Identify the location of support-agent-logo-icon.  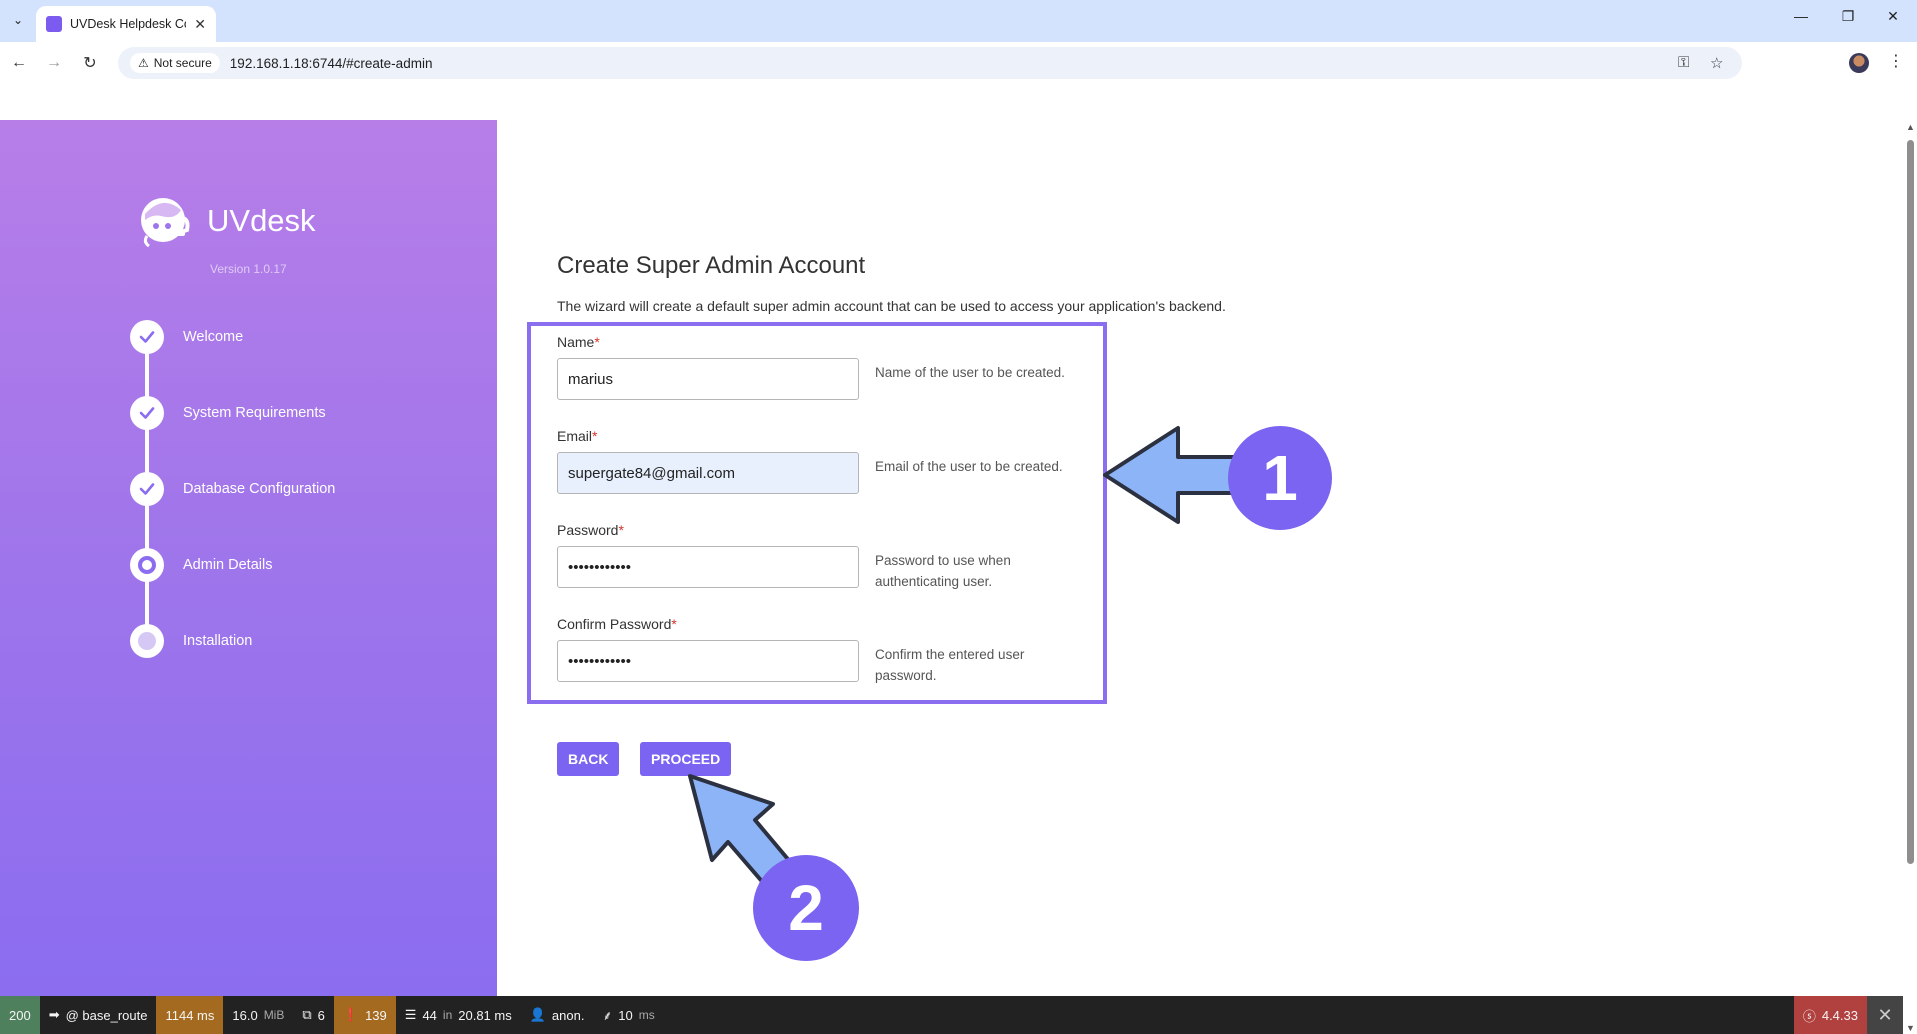
(166, 221).